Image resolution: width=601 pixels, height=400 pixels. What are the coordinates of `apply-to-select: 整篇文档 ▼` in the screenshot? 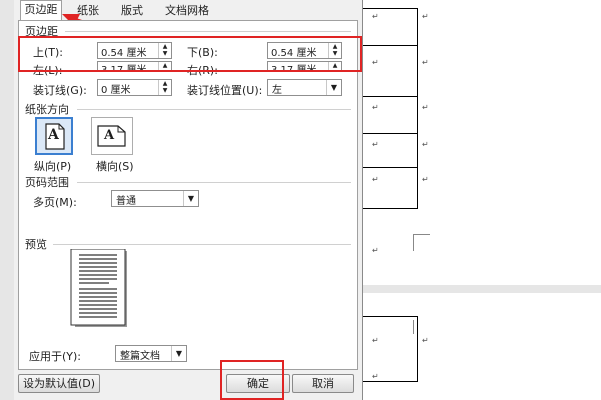 It's located at (151, 353).